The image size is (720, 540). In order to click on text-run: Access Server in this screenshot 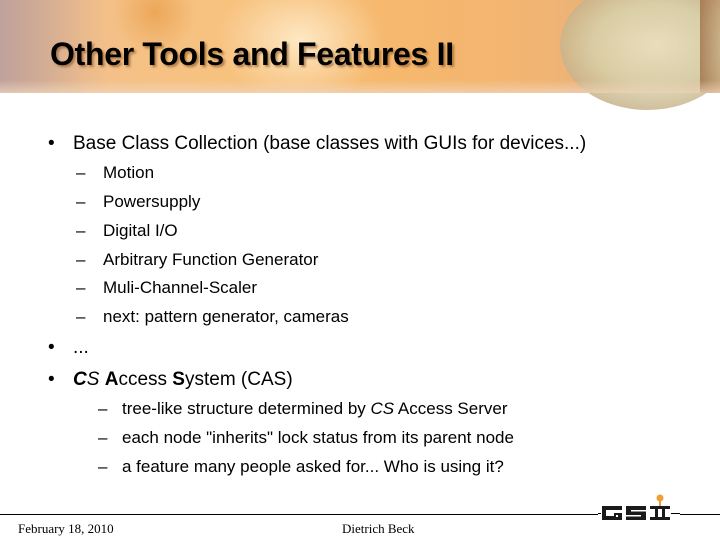, I will do `click(451, 408)`.